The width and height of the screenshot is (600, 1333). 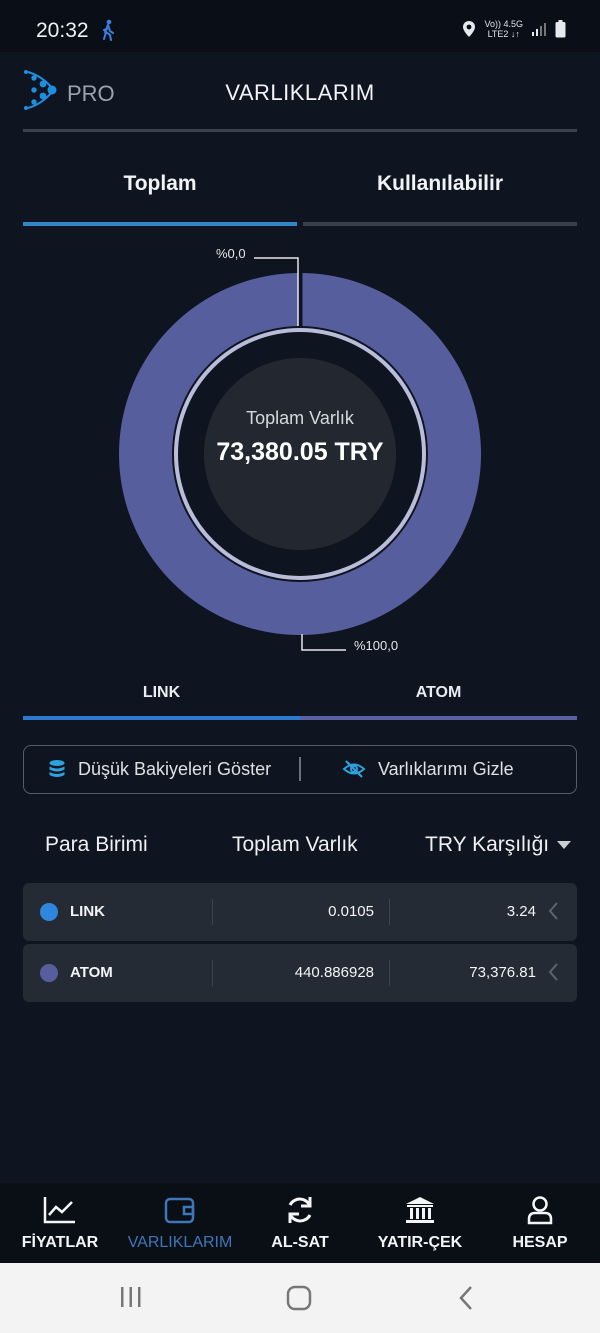 I want to click on tab-kullanilabilir: Kullanılabilir, so click(x=440, y=188).